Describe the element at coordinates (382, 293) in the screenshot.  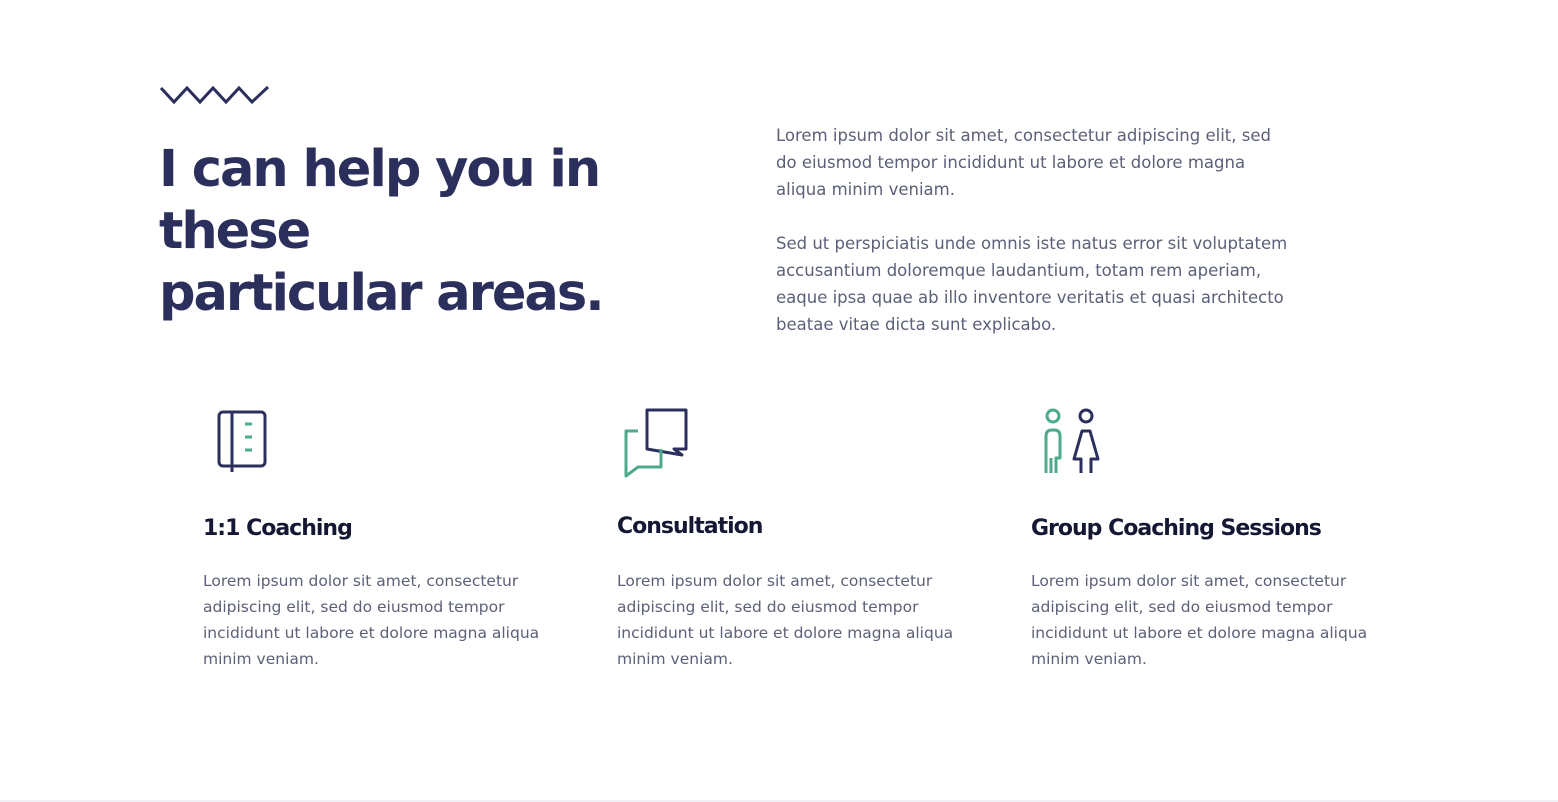
I see `headline-line-2: particular areas.` at that location.